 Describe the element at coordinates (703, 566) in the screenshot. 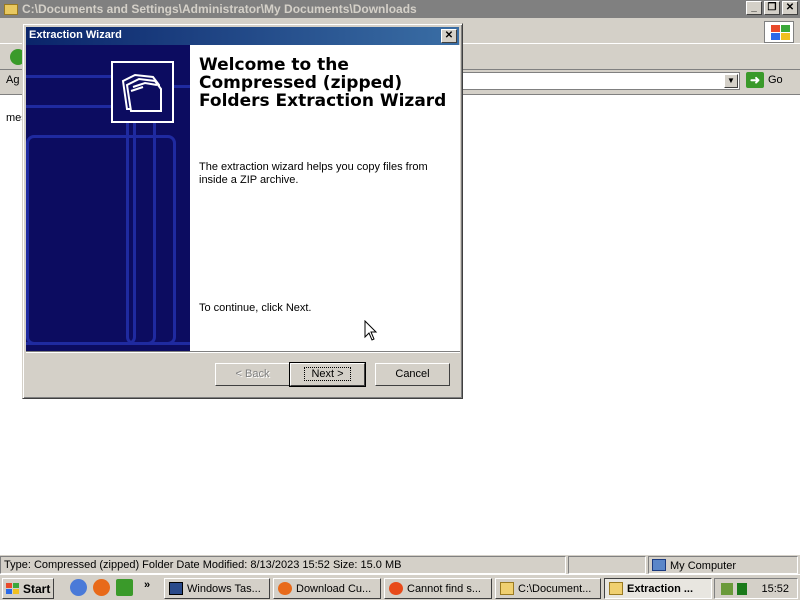

I see `status-location-label: My Computer` at that location.